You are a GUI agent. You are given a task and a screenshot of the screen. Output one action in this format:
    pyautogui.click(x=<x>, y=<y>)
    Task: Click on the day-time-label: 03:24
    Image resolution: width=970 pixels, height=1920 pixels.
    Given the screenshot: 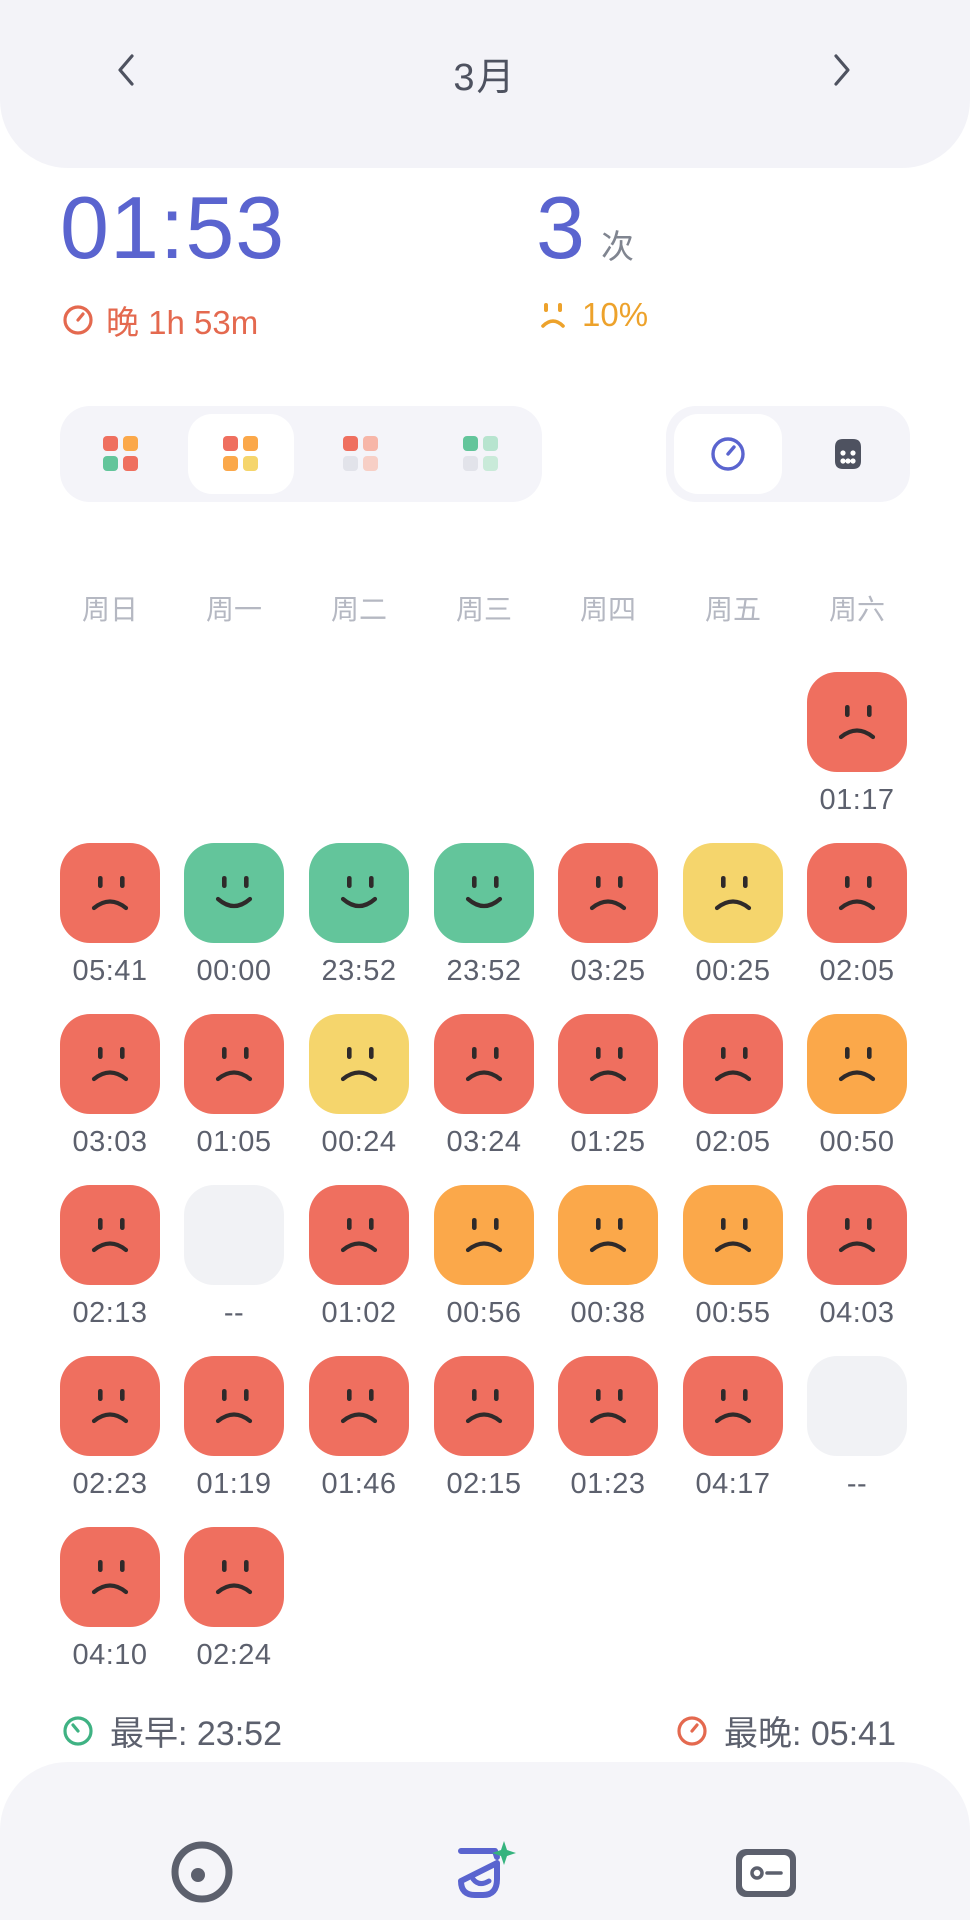 What is the action you would take?
    pyautogui.click(x=484, y=1142)
    